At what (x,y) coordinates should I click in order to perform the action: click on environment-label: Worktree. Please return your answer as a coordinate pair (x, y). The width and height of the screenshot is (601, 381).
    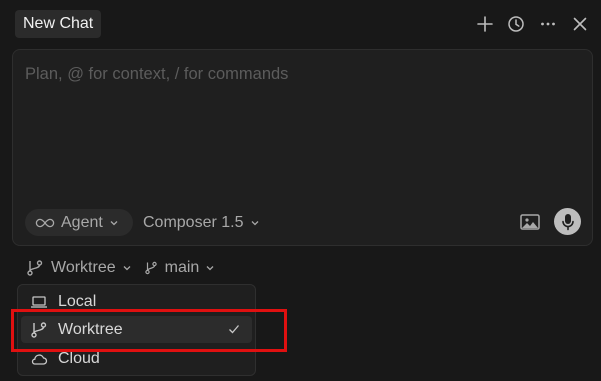
    Looking at the image, I should click on (83, 267).